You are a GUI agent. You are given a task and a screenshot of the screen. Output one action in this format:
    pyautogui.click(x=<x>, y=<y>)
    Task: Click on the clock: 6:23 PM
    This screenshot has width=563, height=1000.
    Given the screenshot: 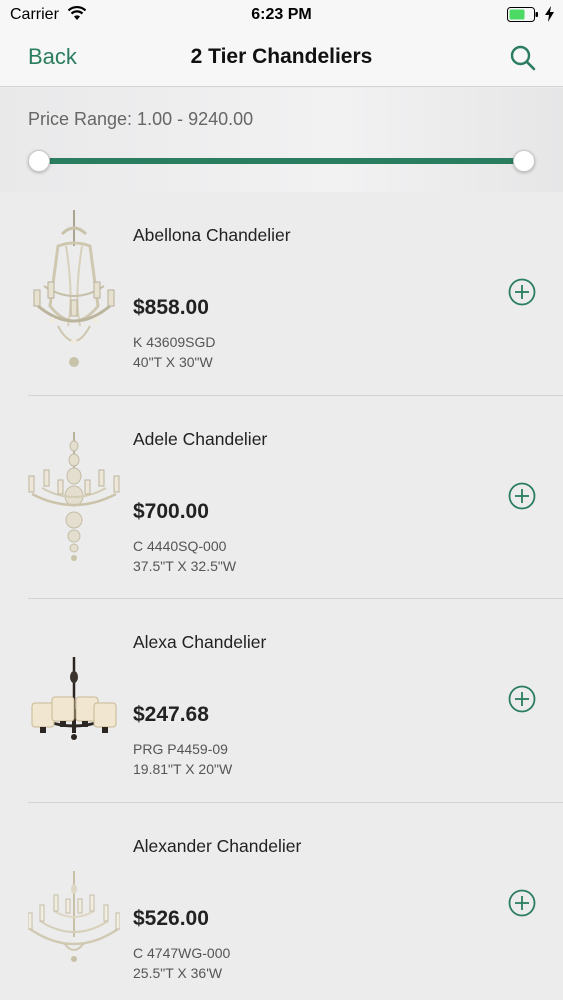 What is the action you would take?
    pyautogui.click(x=281, y=14)
    